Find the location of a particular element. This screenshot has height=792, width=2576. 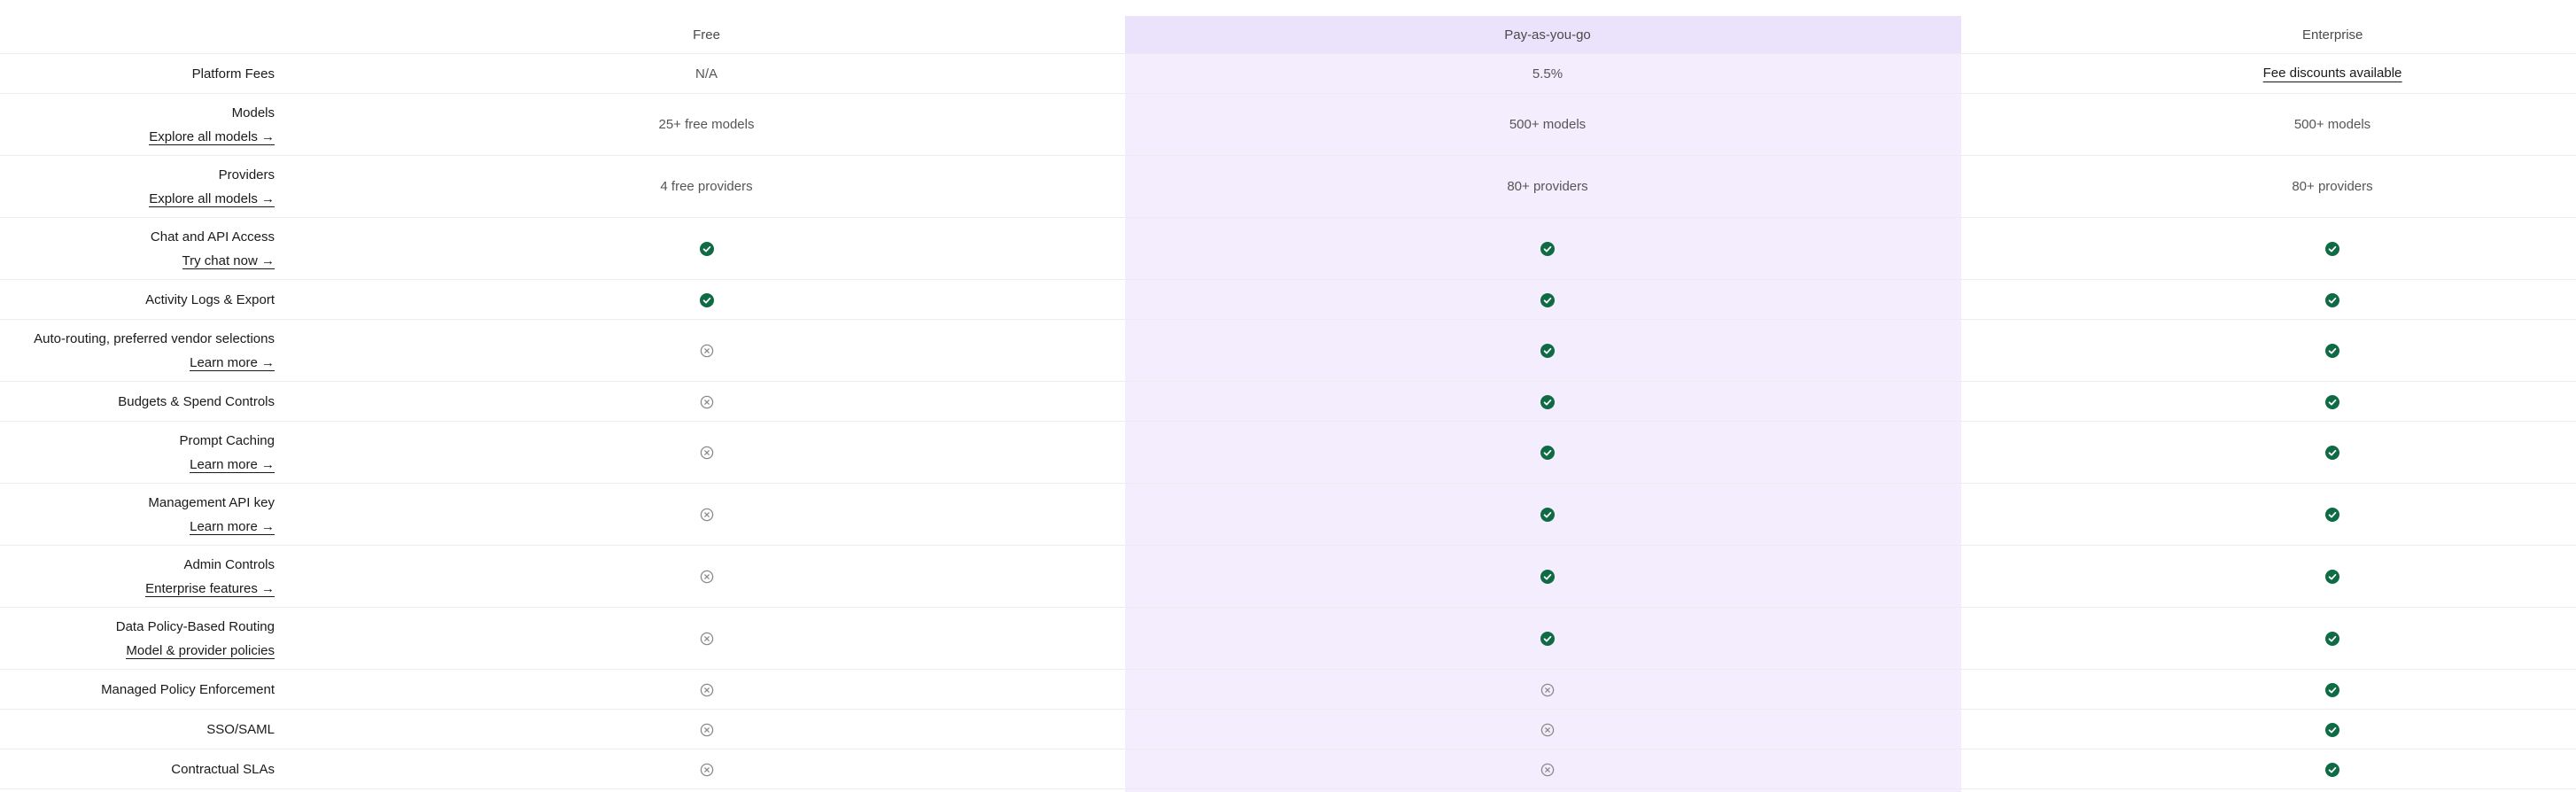

feature-link: Model & provider policies is located at coordinates (200, 651).